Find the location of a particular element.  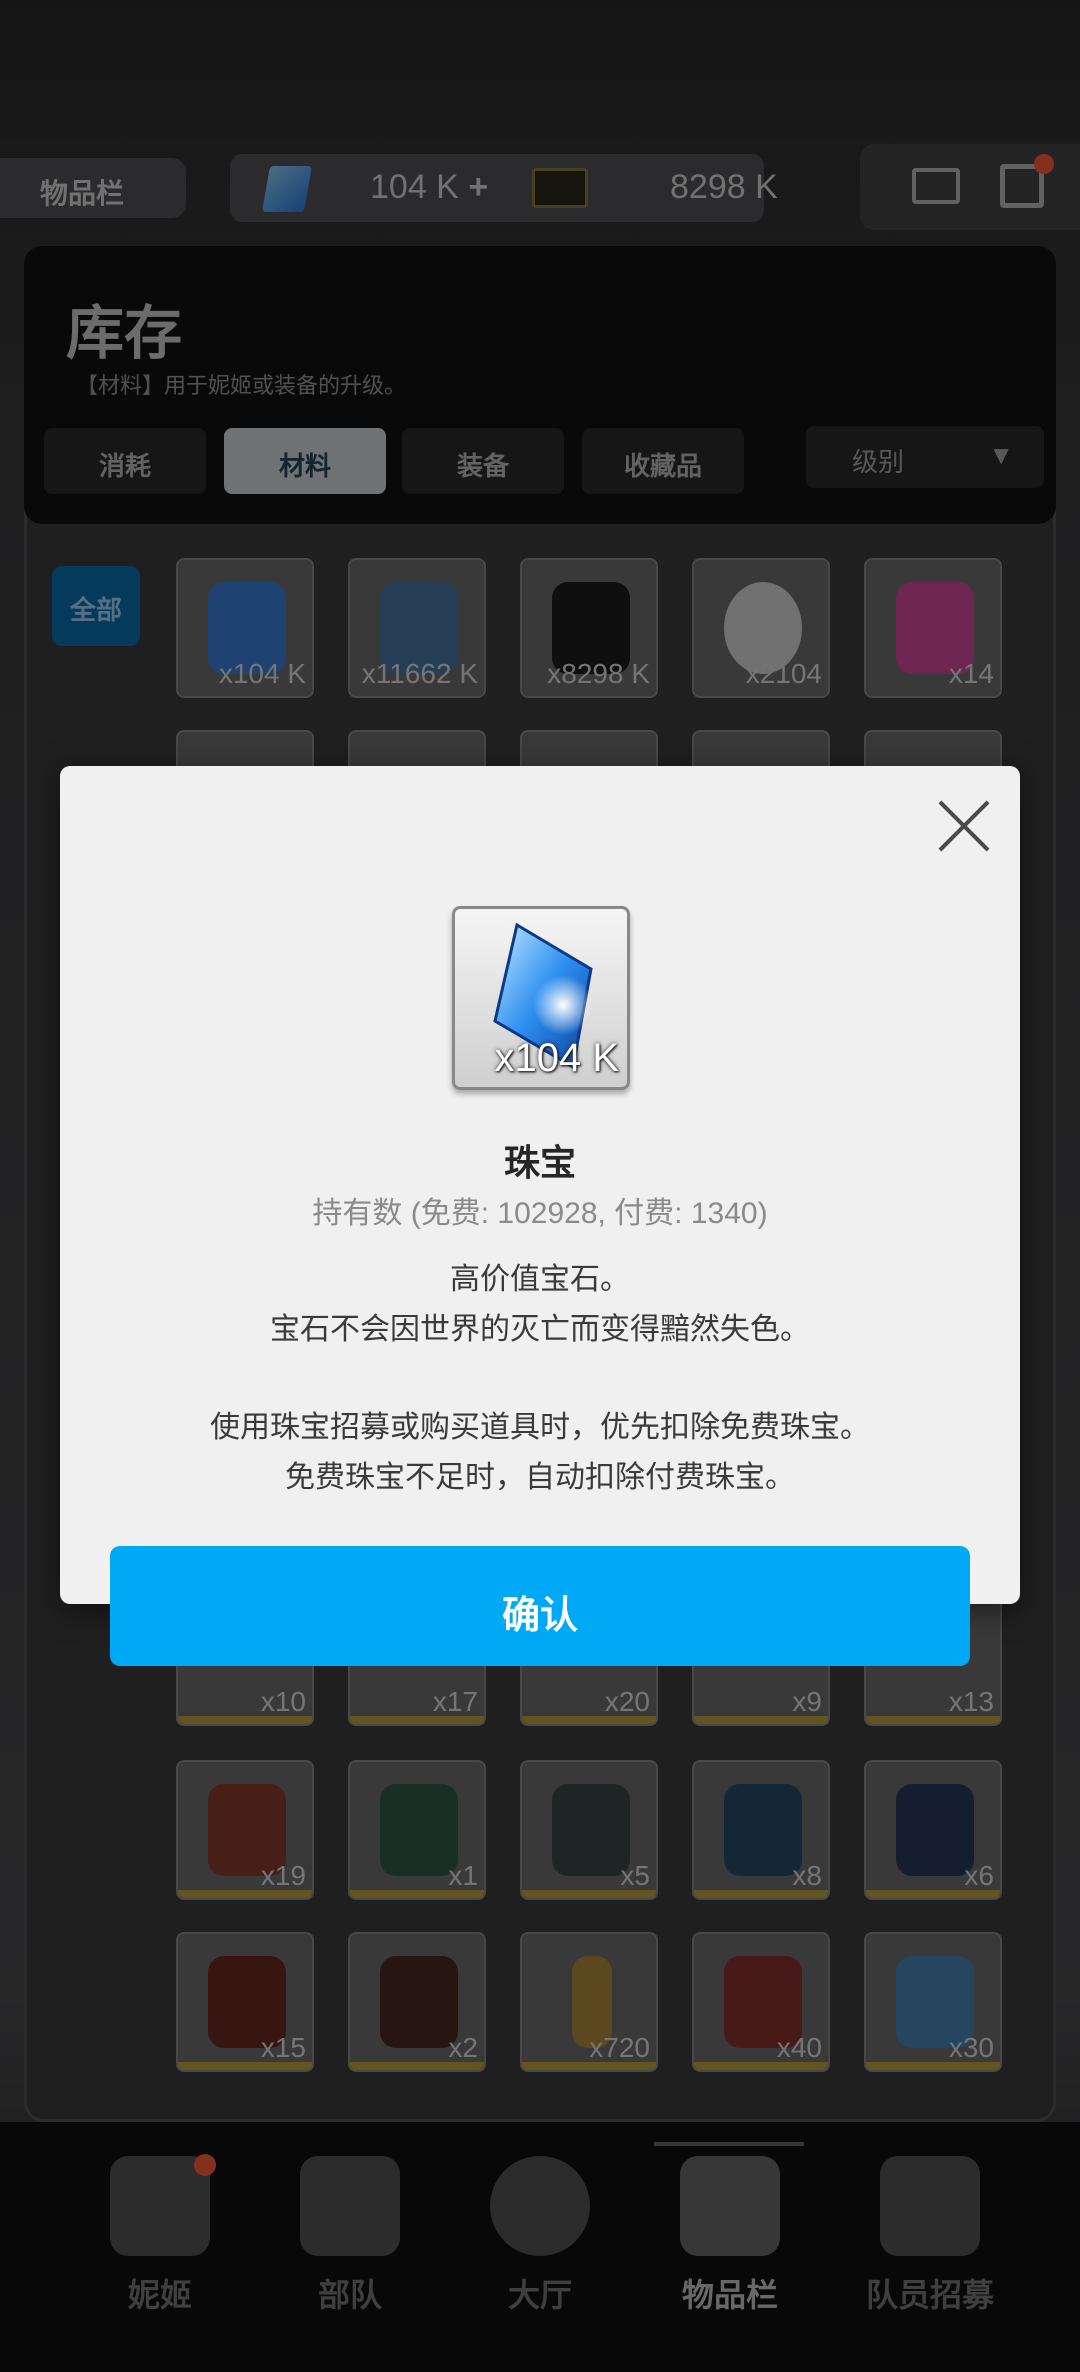

item-count: x104 K is located at coordinates (556, 1058).